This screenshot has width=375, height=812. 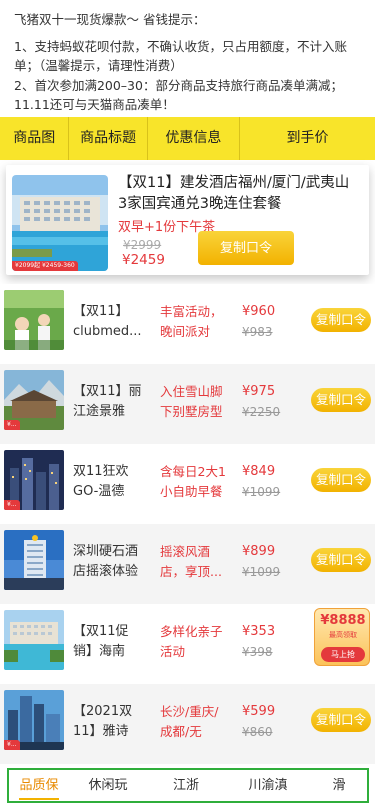 I want to click on product-promo: 入住雪山脚下别墅房型, so click(x=191, y=401).